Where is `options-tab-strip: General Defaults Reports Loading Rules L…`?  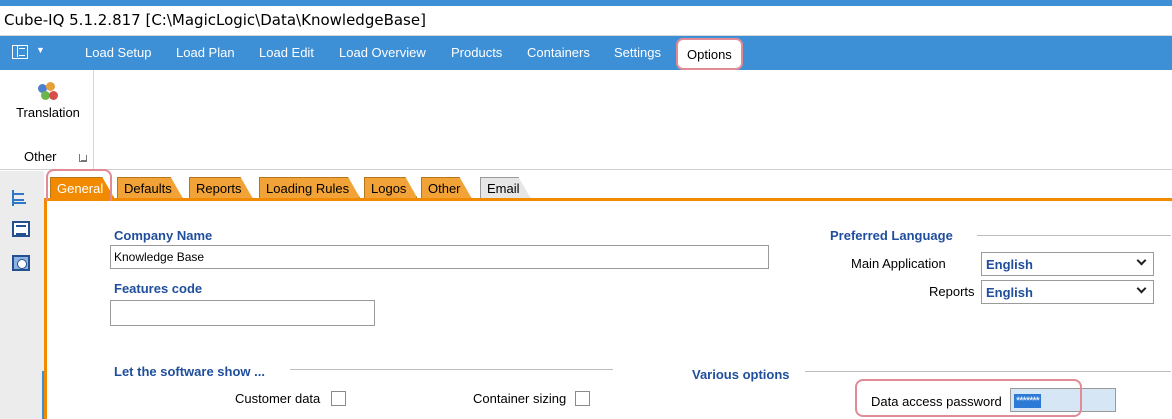
options-tab-strip: General Defaults Reports Loading Rules L… is located at coordinates (608, 185).